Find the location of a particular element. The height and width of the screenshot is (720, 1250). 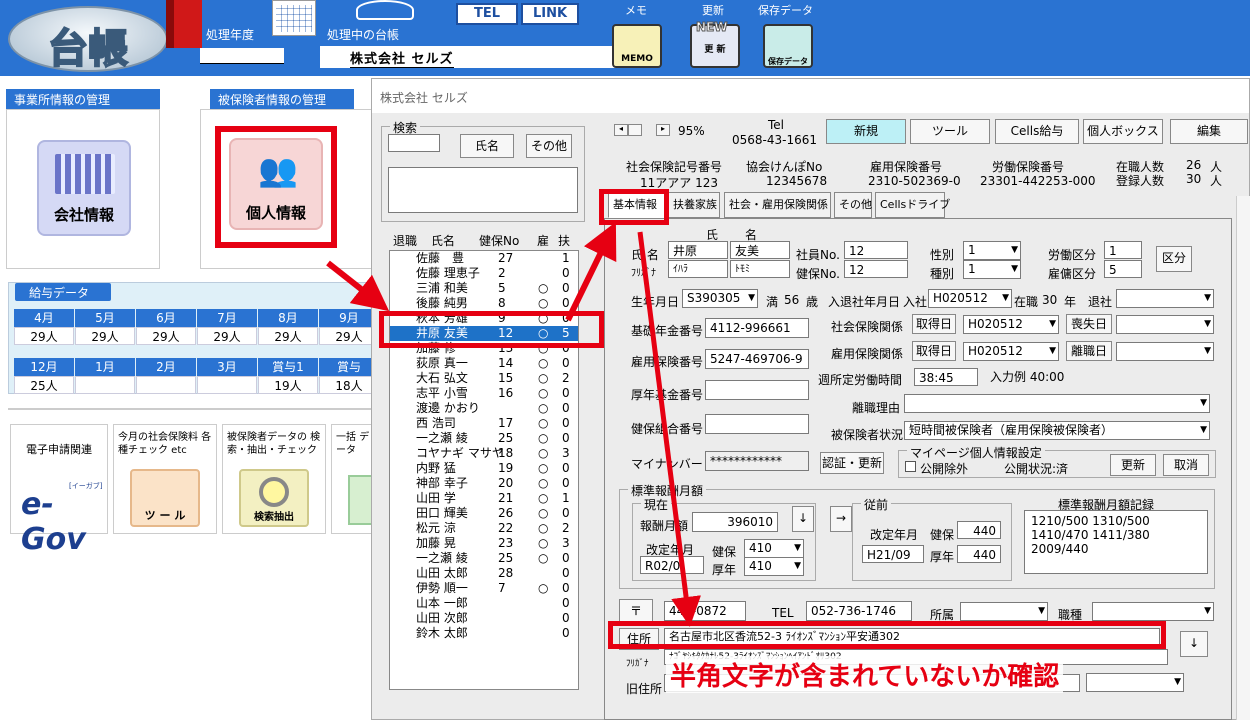

arrow-to-list is located at coordinates (358, 286).